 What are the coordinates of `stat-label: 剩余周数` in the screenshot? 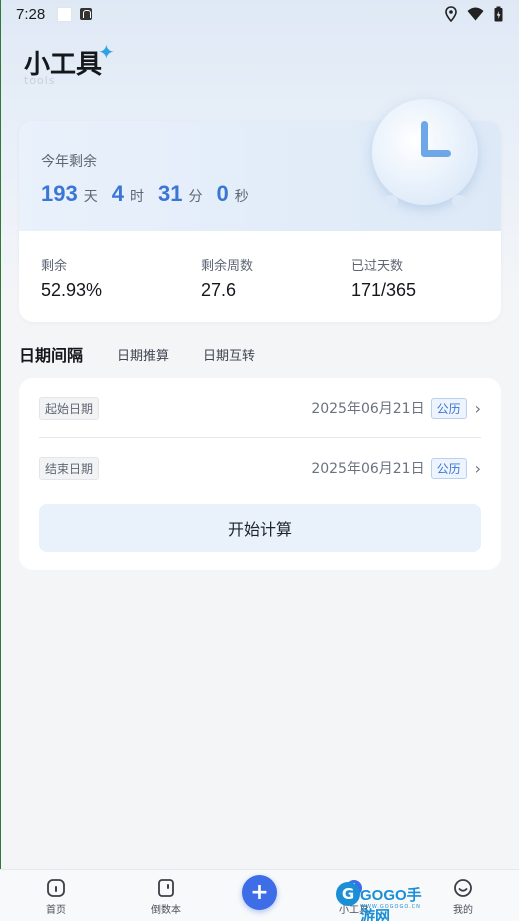 It's located at (227, 266).